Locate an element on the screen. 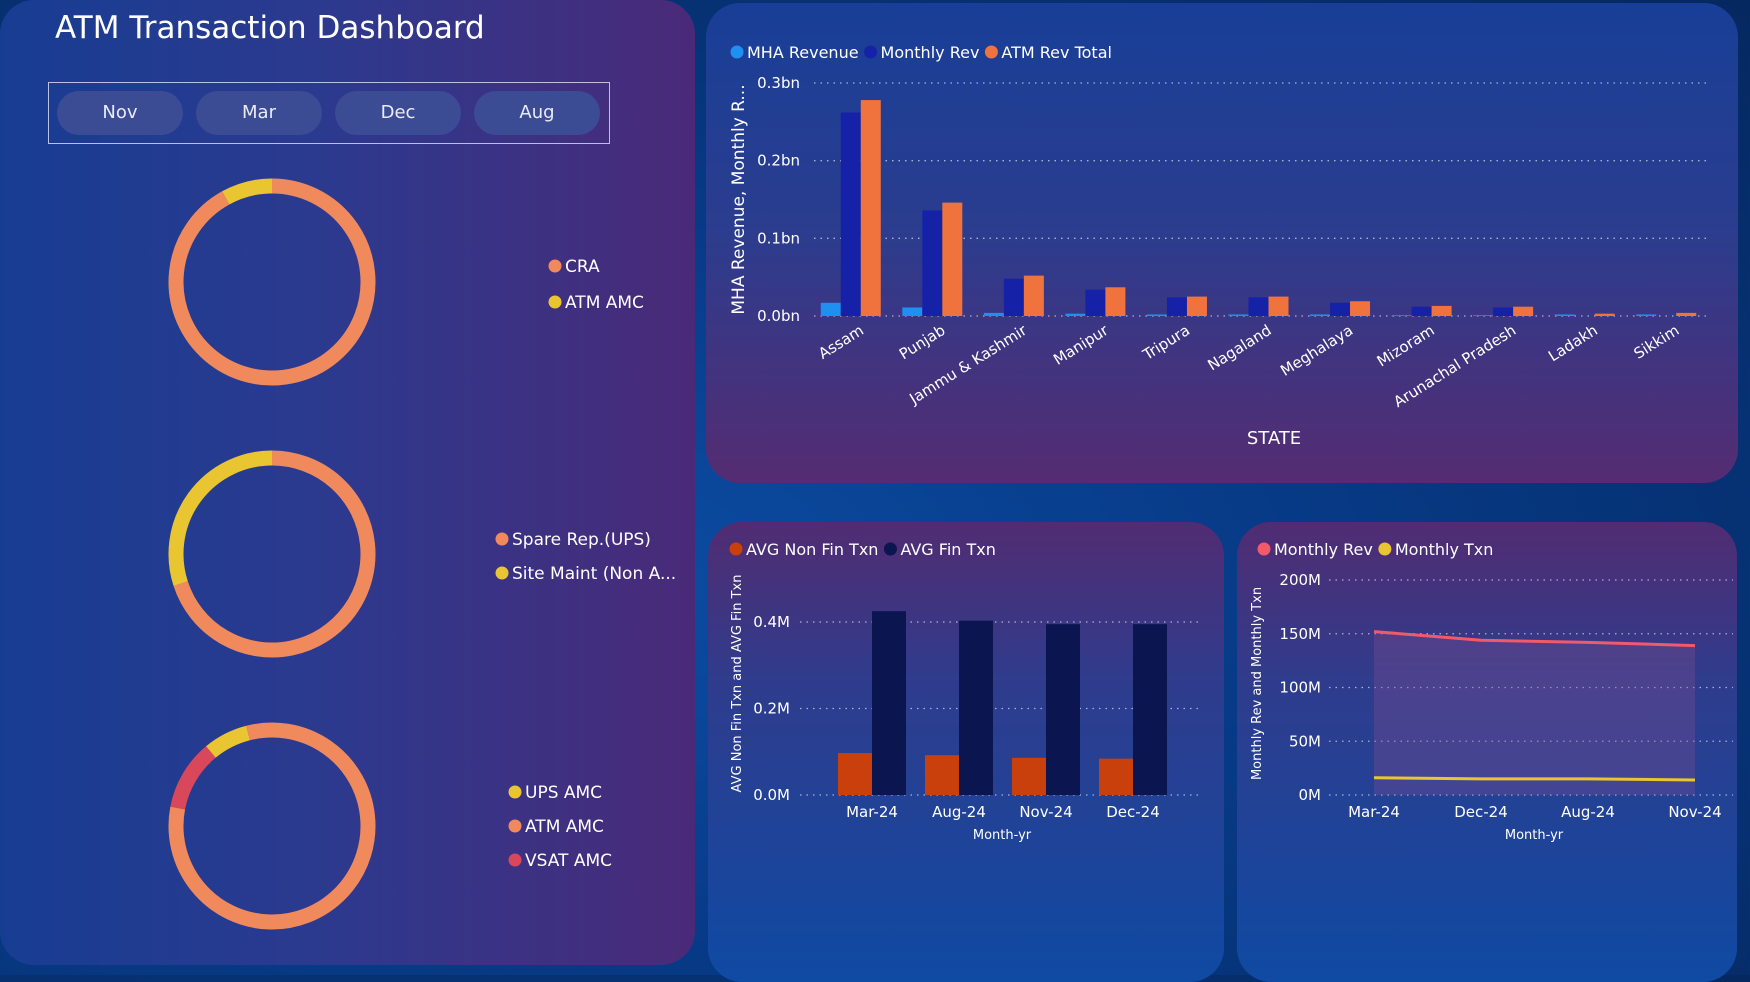 Image resolution: width=1750 pixels, height=982 pixels. line-chart-ytick: 100M is located at coordinates (1300, 688).